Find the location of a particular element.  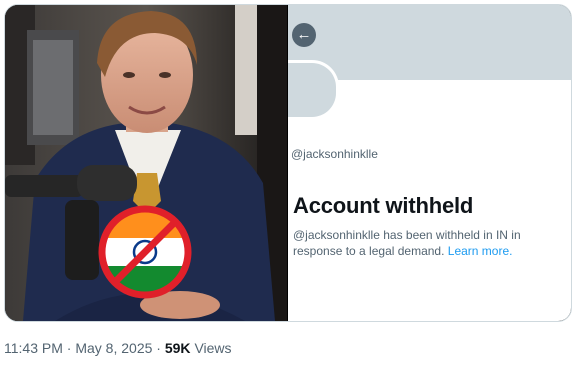

post-time: 11:43 PM is located at coordinates (33, 348).